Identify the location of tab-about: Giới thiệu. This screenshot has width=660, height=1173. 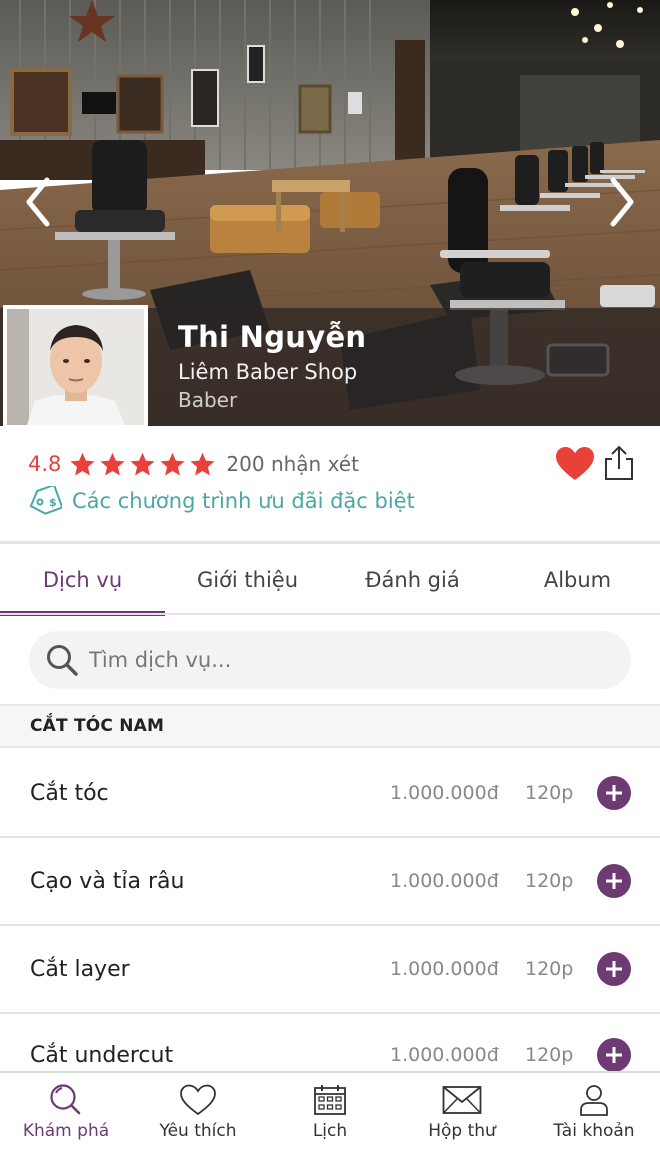
(247, 580).